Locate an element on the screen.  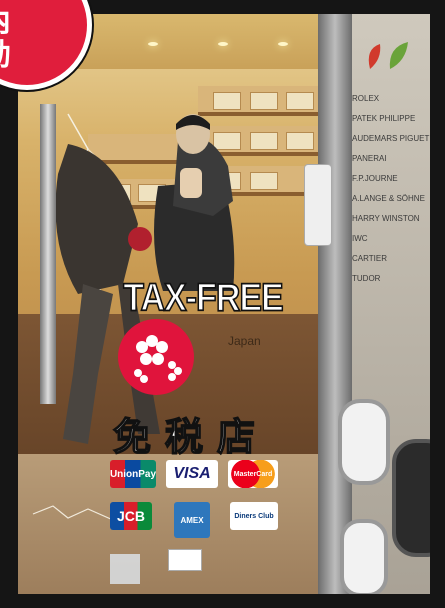
japan-tax-free-logo is located at coordinates (156, 357).